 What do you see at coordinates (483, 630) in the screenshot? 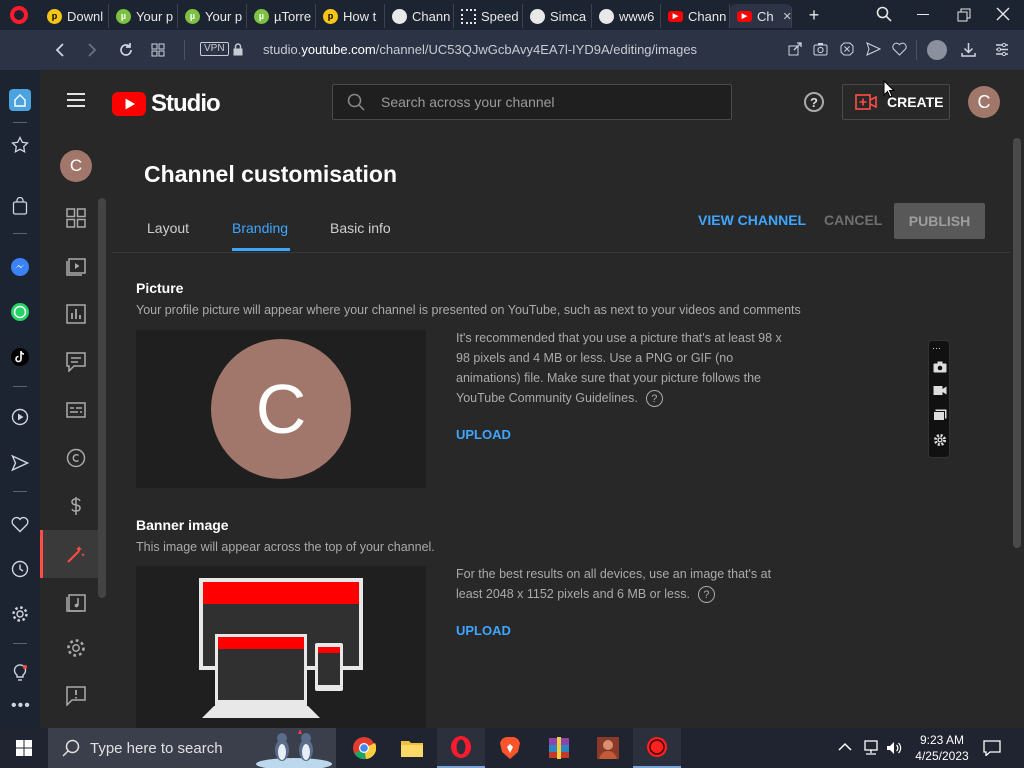
I see `banner-upload-button: UPLOAD` at bounding box center [483, 630].